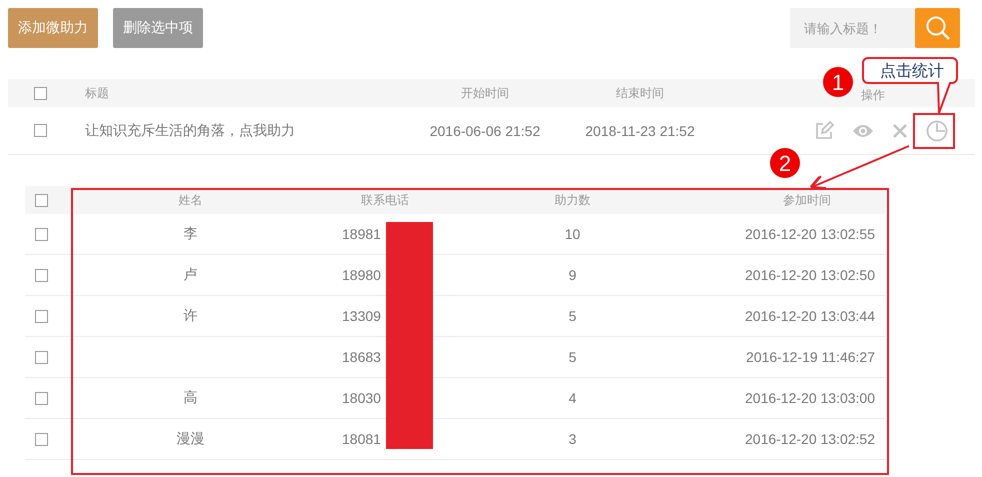 The image size is (982, 477). What do you see at coordinates (785, 163) in the screenshot?
I see `step-marker: 2` at bounding box center [785, 163].